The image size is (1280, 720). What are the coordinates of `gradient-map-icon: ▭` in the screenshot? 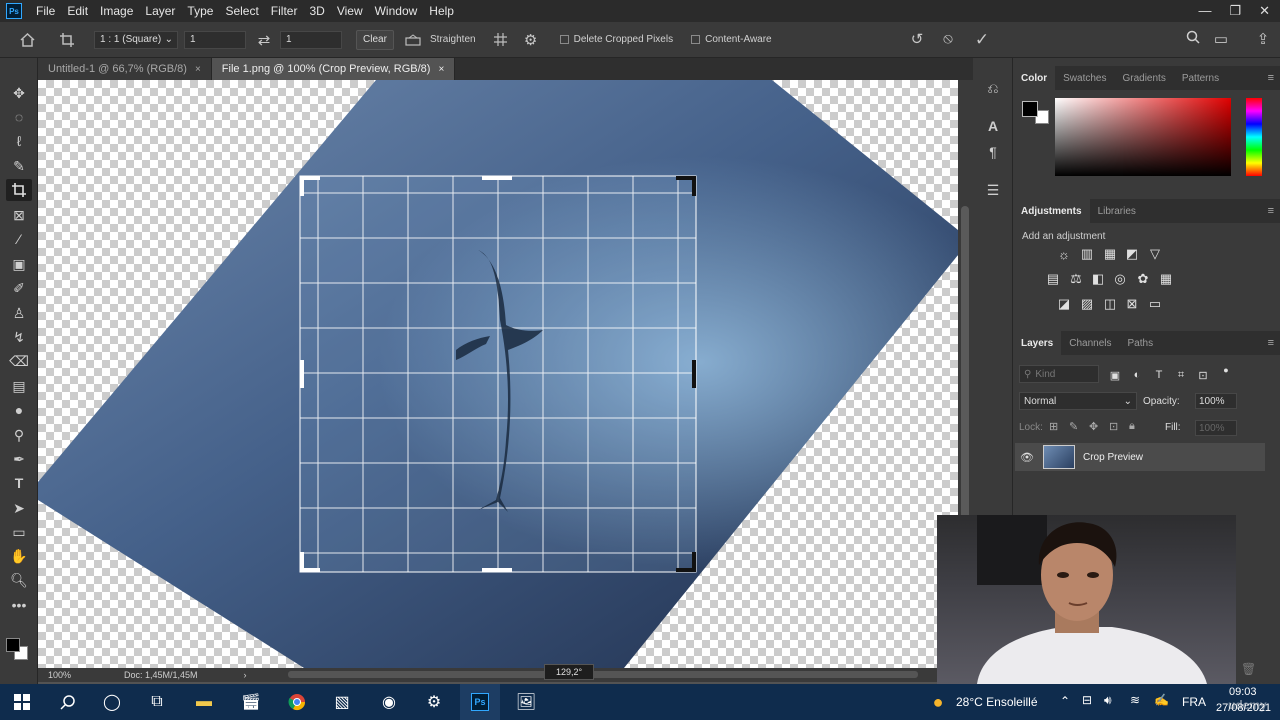 It's located at (1155, 304).